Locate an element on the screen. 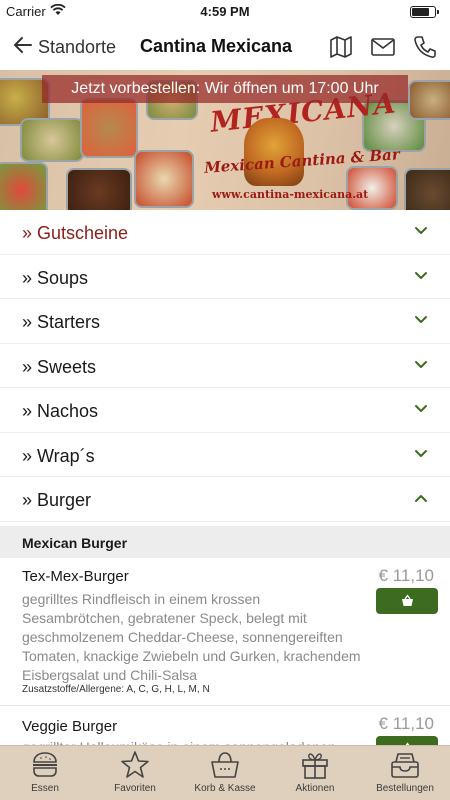 This screenshot has height=800, width=450. category-label: » Burger is located at coordinates (57, 500).